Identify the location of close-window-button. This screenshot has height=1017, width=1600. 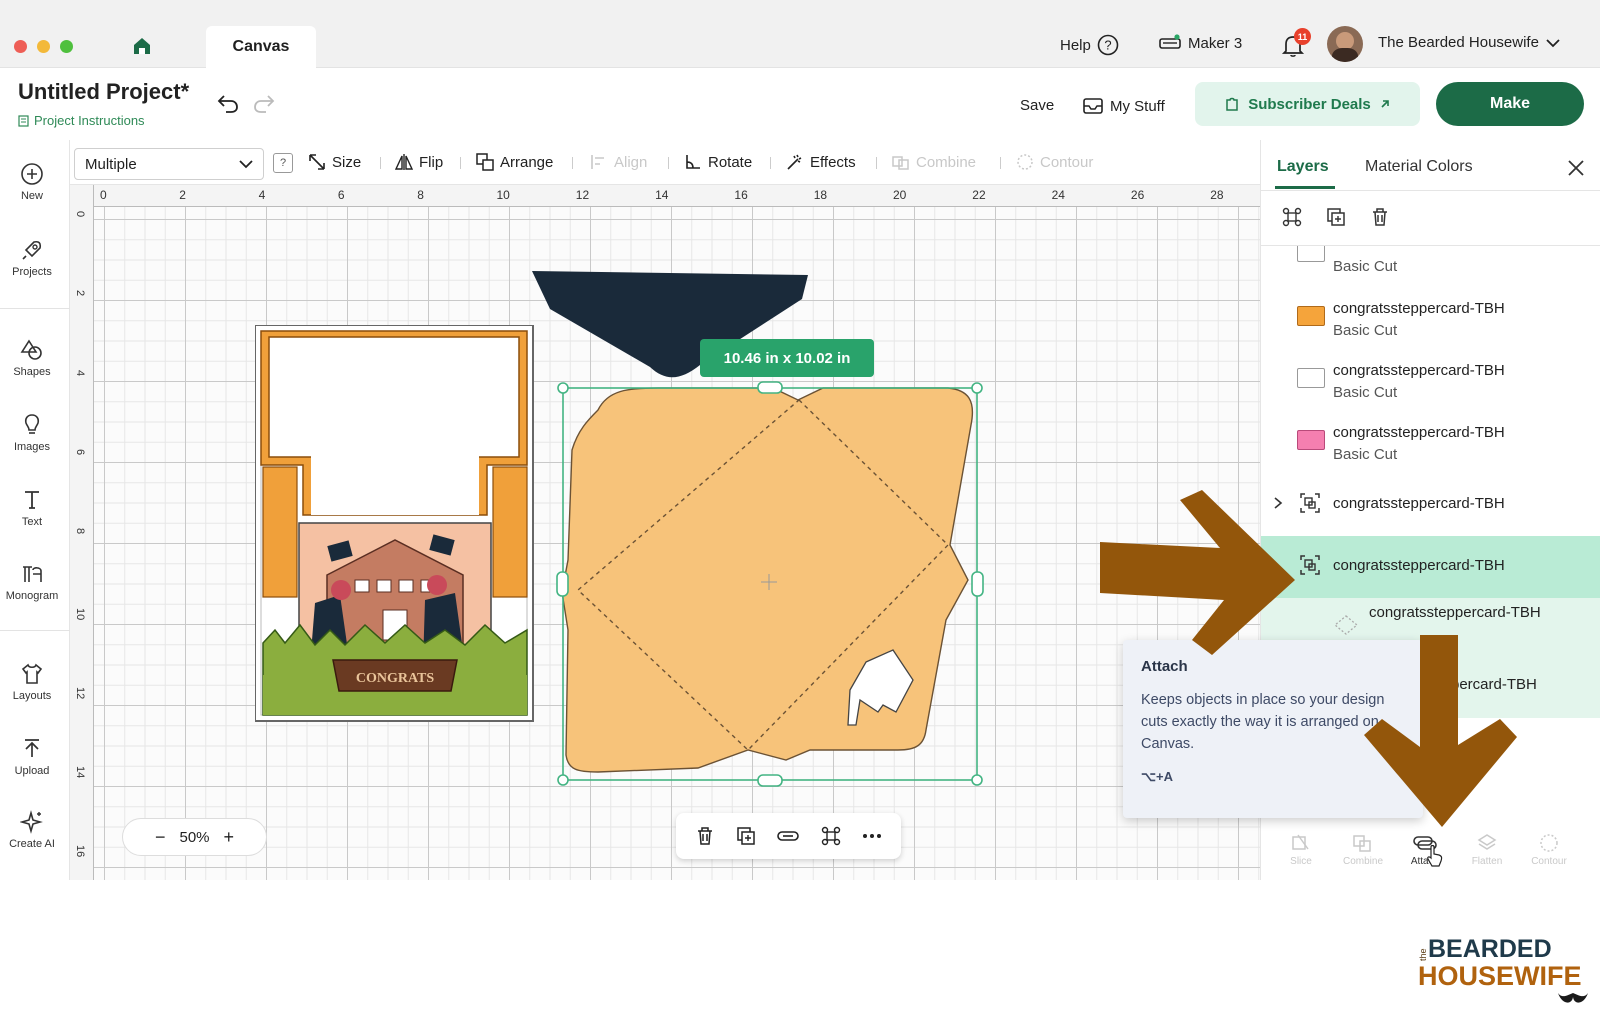
(20, 46).